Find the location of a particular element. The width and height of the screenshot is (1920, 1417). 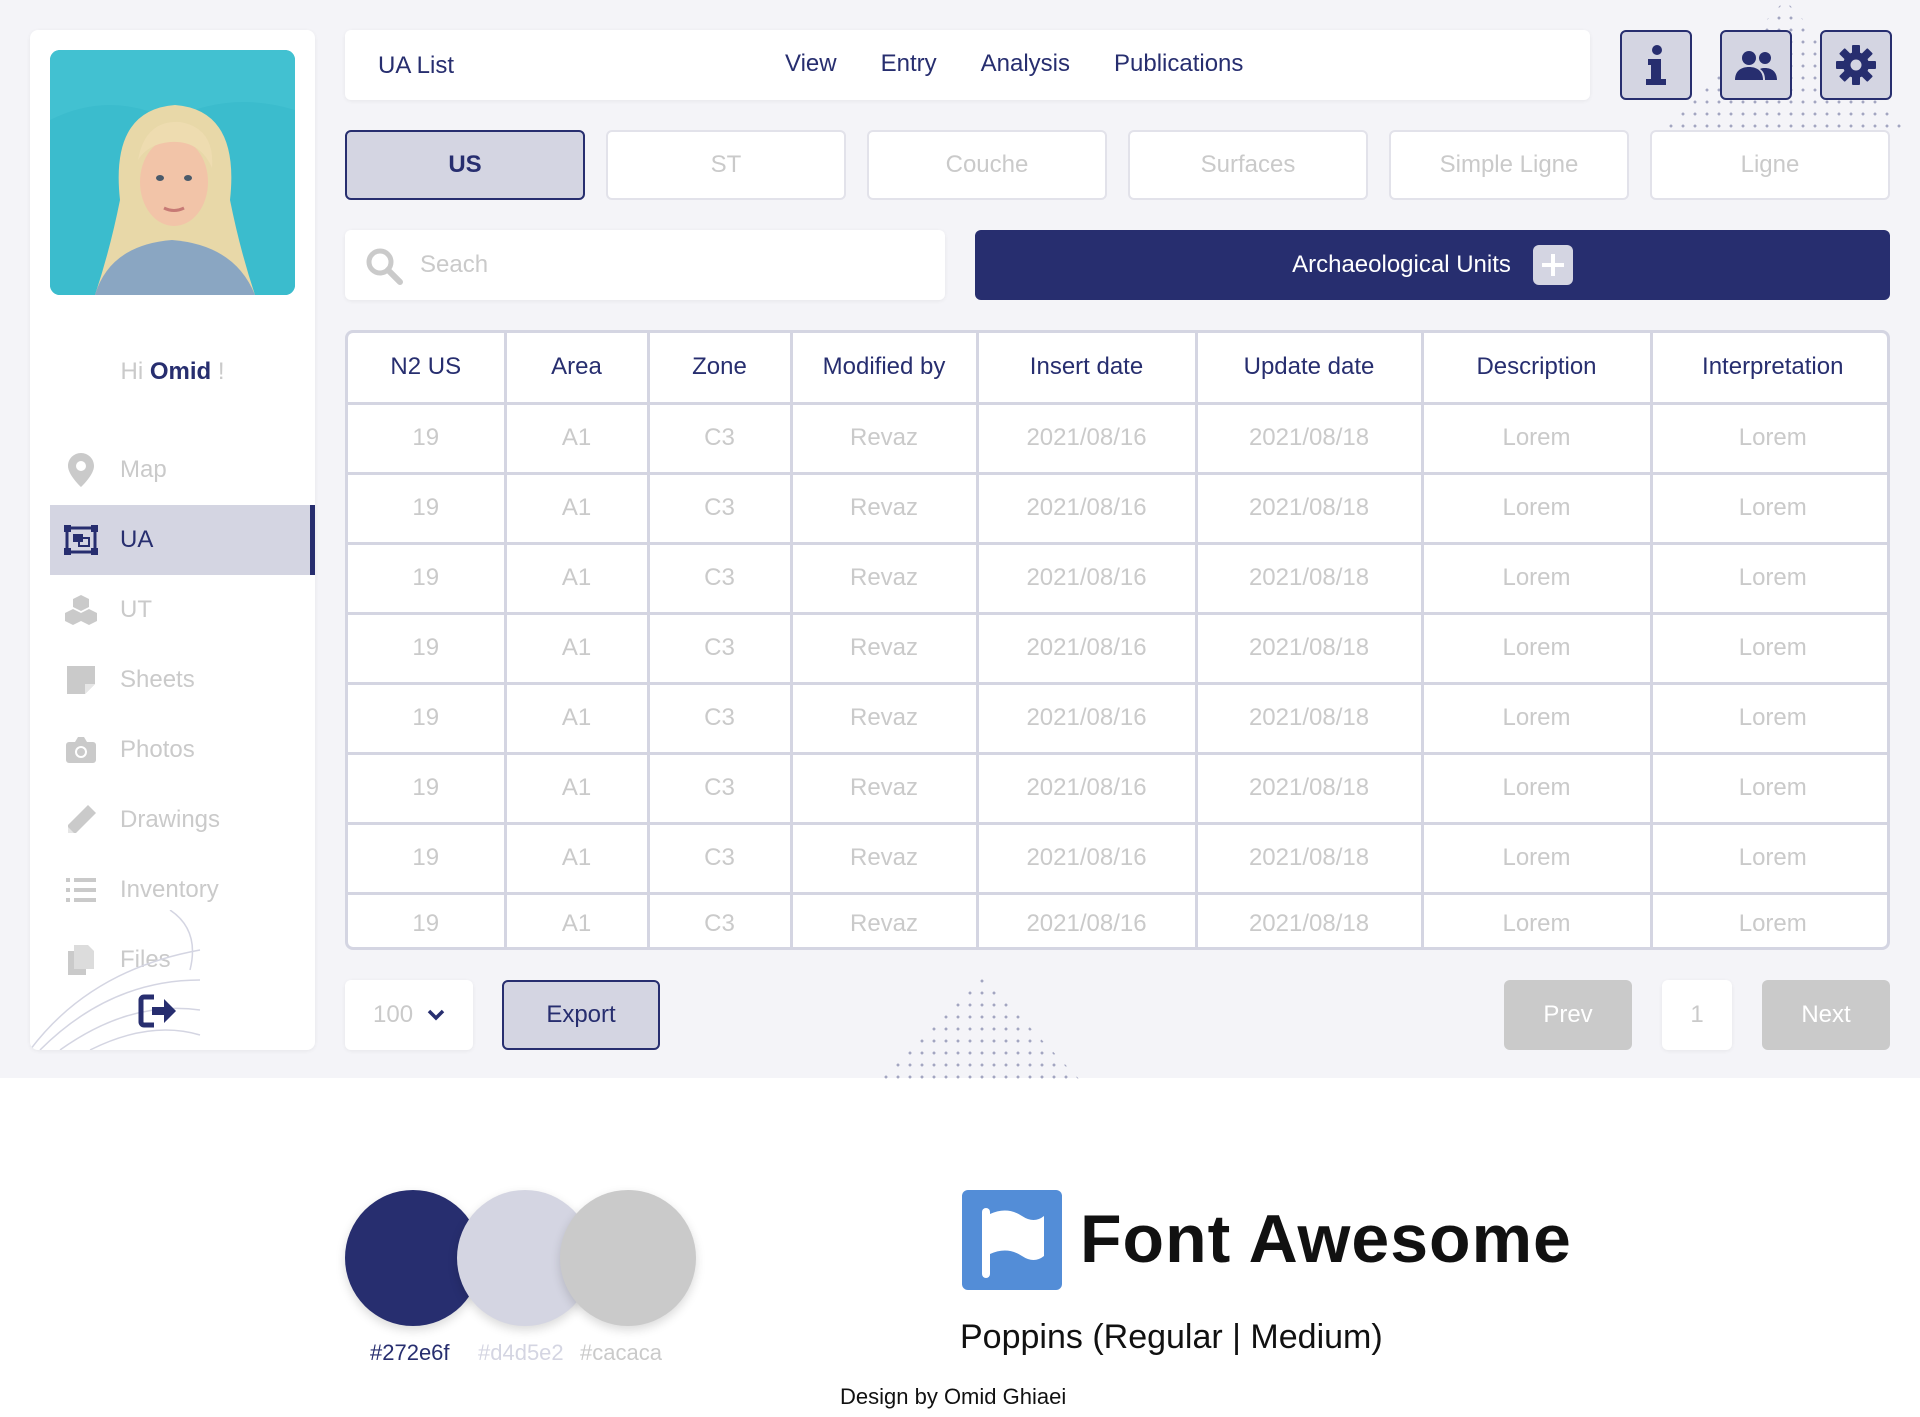

page-number: 1 is located at coordinates (1697, 1015).